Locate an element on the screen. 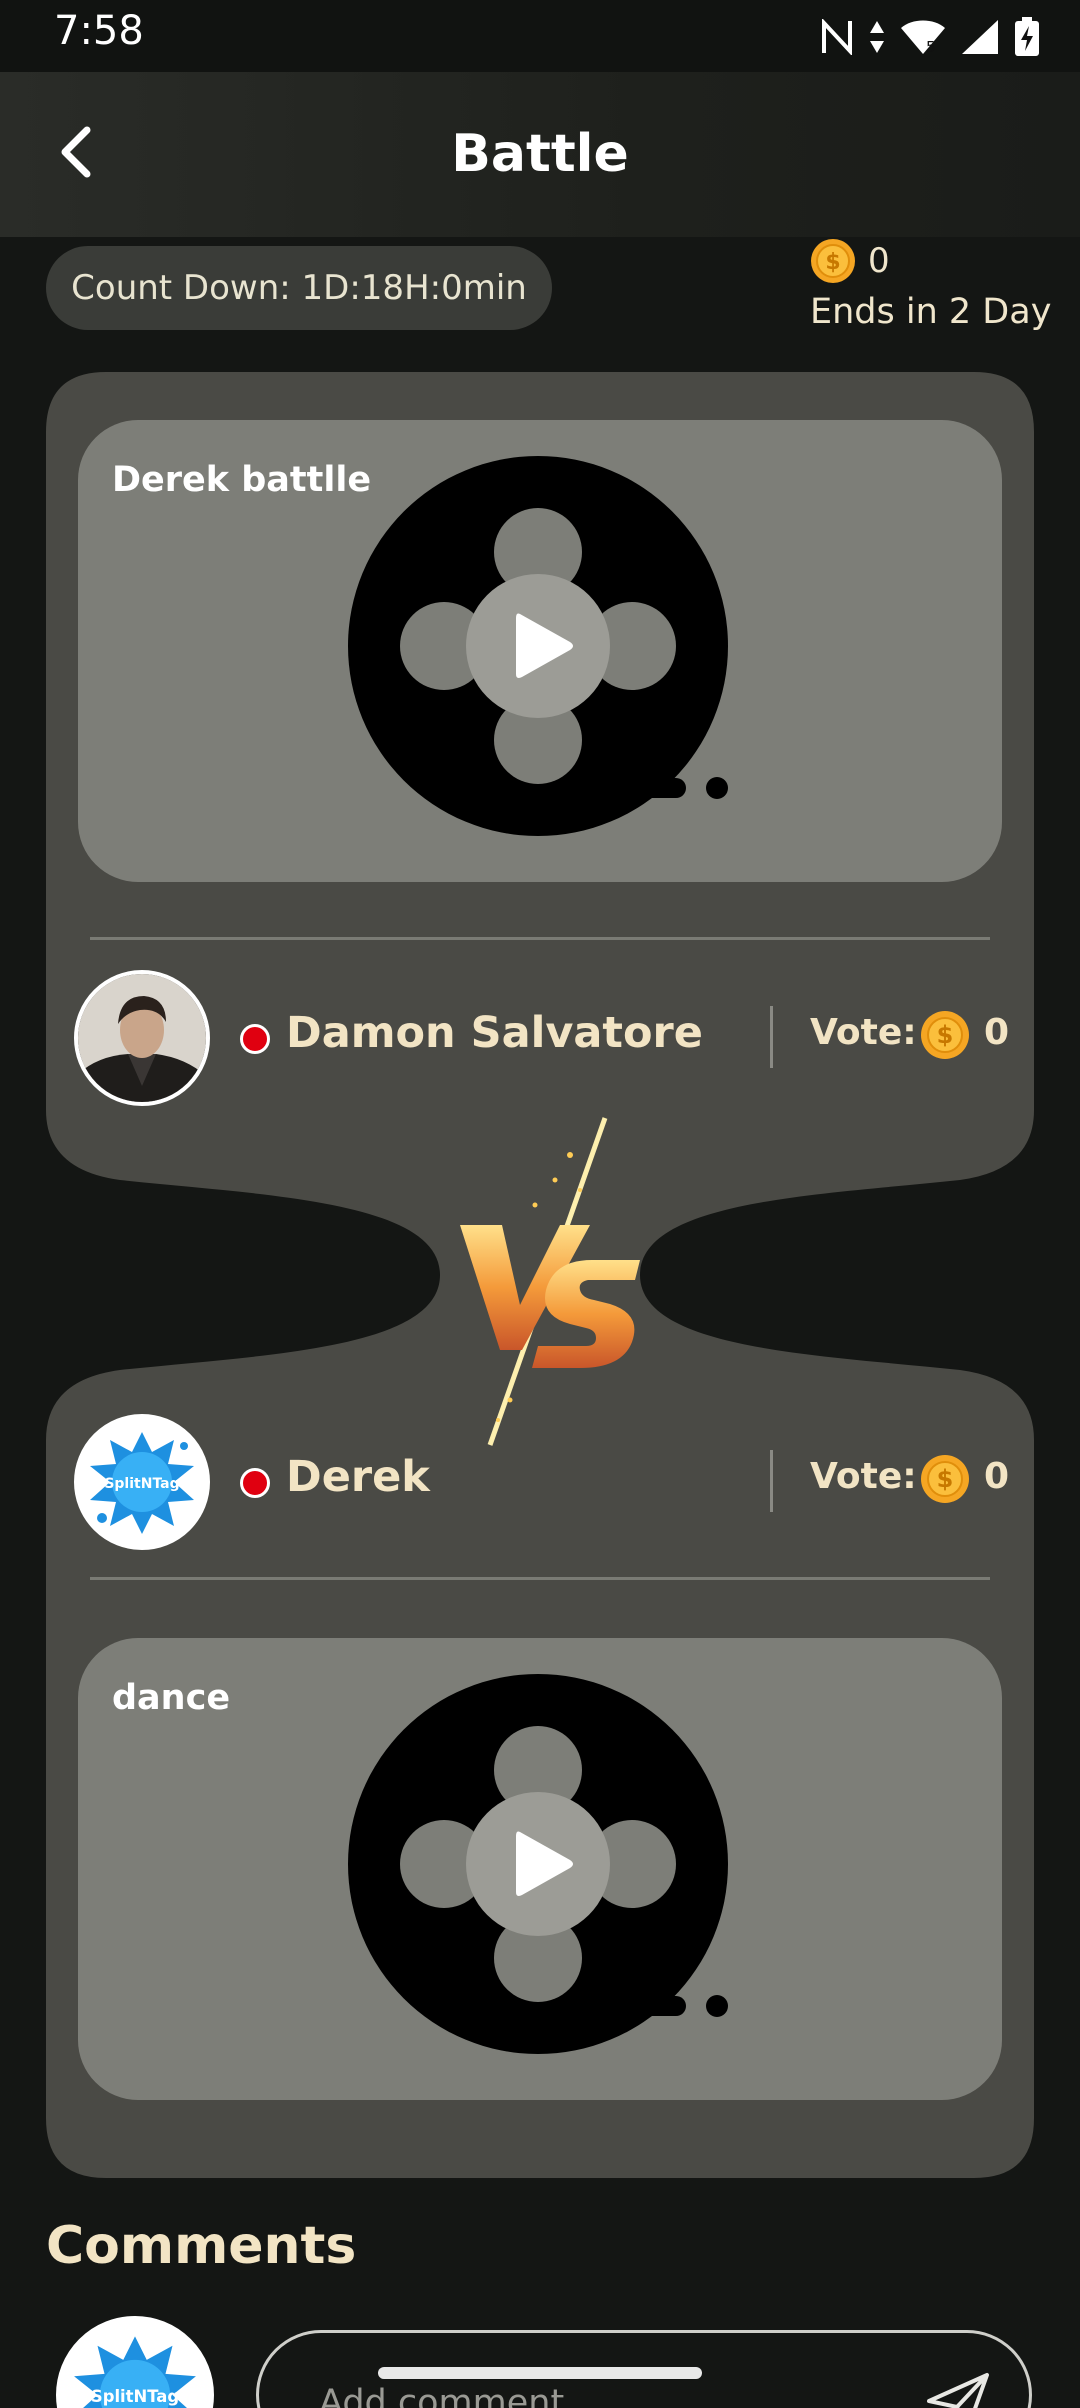  header-bar: Battle is located at coordinates (540, 154).